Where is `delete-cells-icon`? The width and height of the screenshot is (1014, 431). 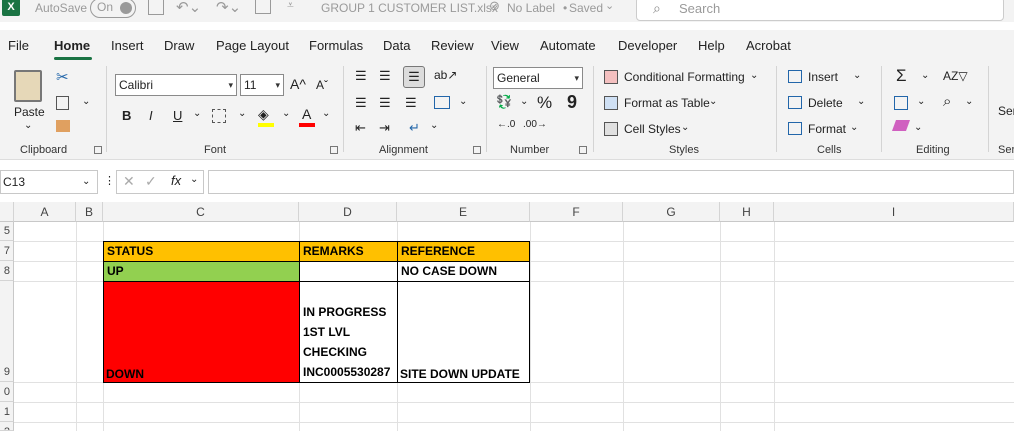 delete-cells-icon is located at coordinates (795, 102).